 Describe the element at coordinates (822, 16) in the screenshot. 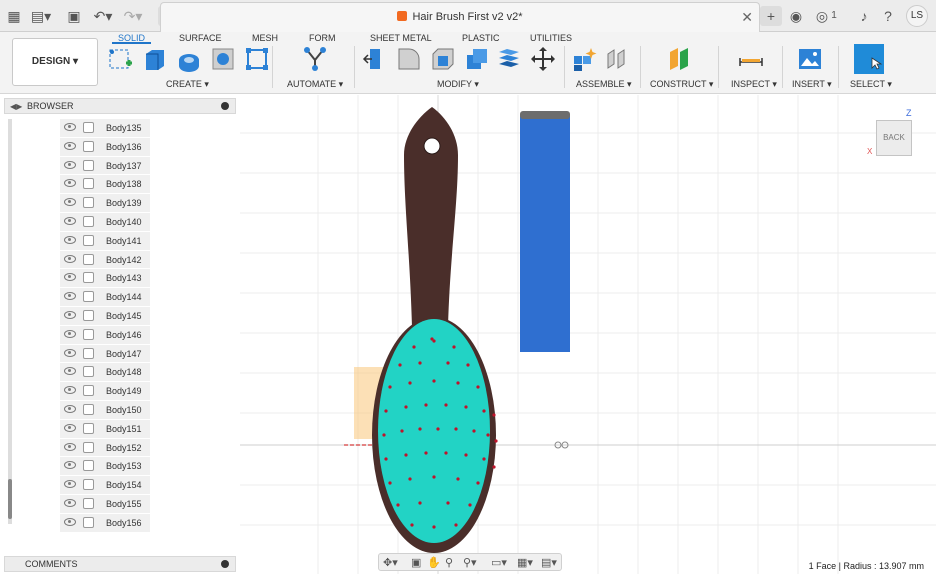

I see `job-status-icon: ◎` at that location.